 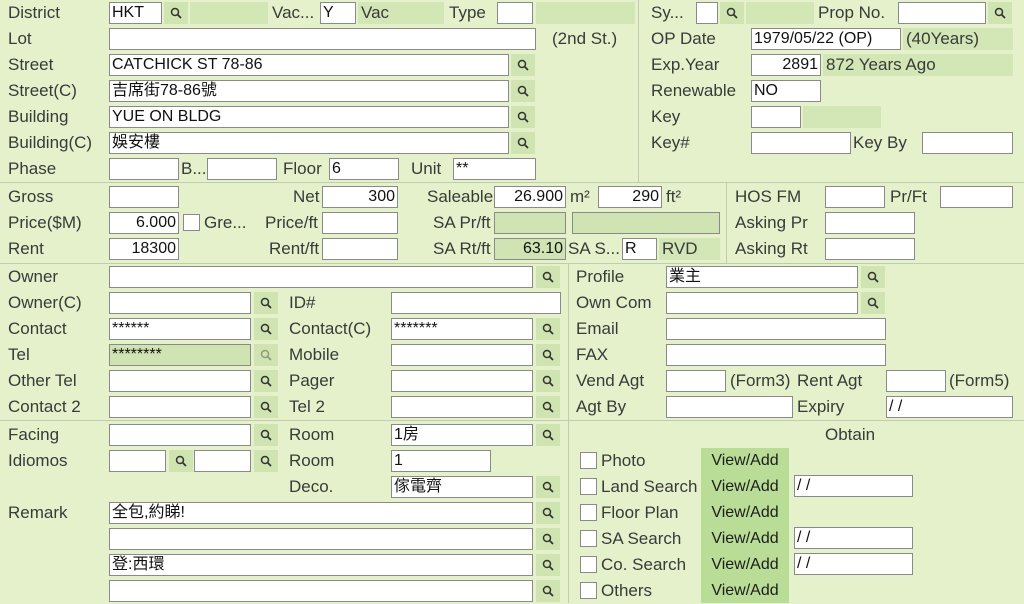 I want to click on contact-c-field: *******, so click(x=462, y=329).